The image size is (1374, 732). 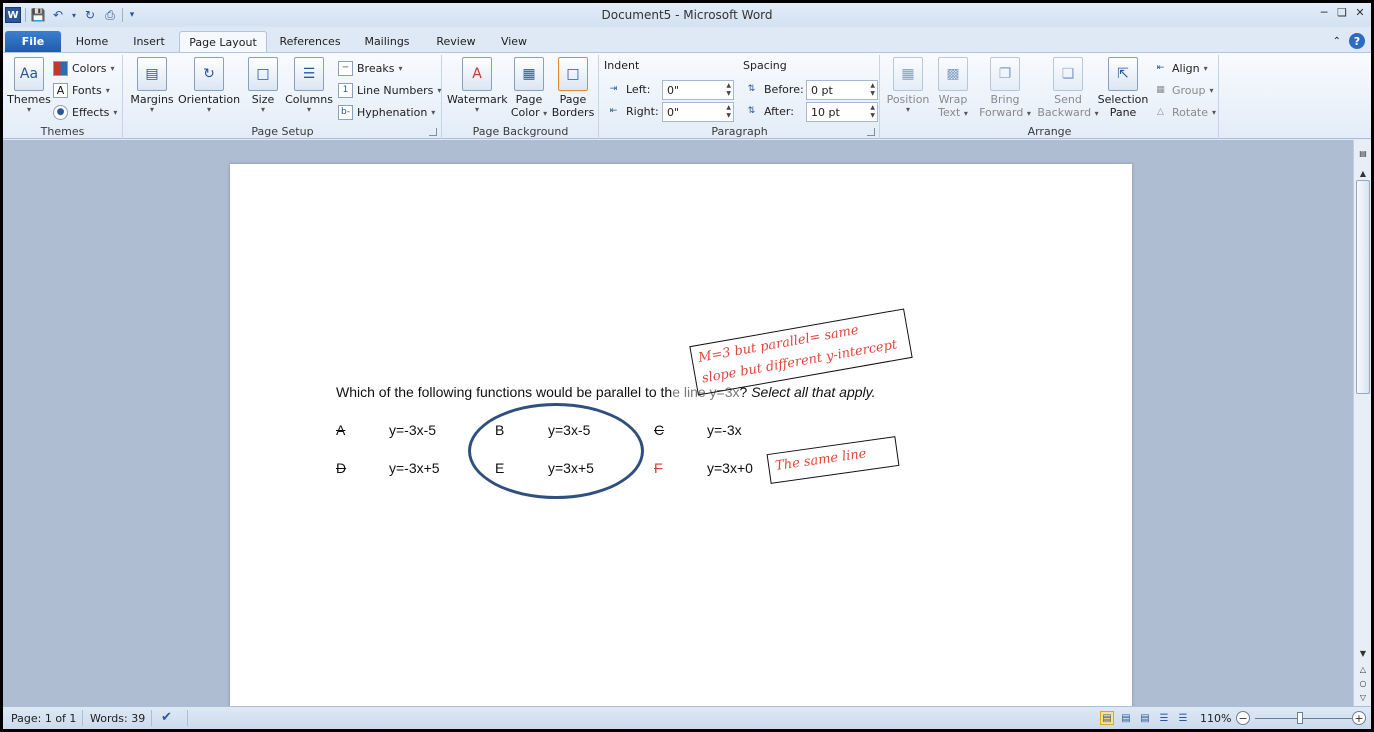 I want to click on web-layout-icon: ▤, so click(x=1145, y=718).